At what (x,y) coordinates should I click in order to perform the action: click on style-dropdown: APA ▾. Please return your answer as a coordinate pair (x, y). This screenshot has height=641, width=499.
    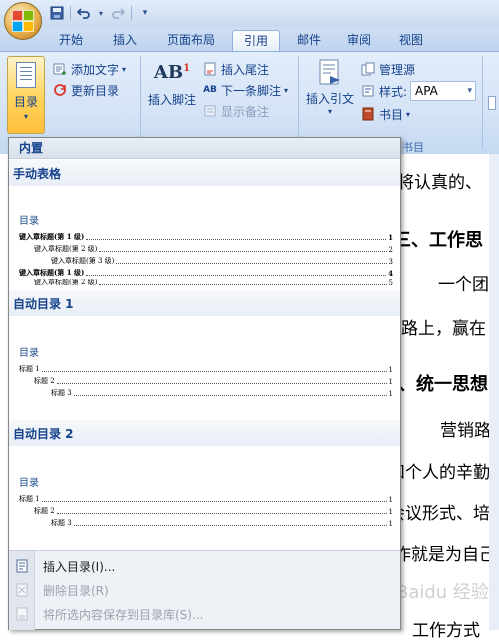
    Looking at the image, I should click on (443, 91).